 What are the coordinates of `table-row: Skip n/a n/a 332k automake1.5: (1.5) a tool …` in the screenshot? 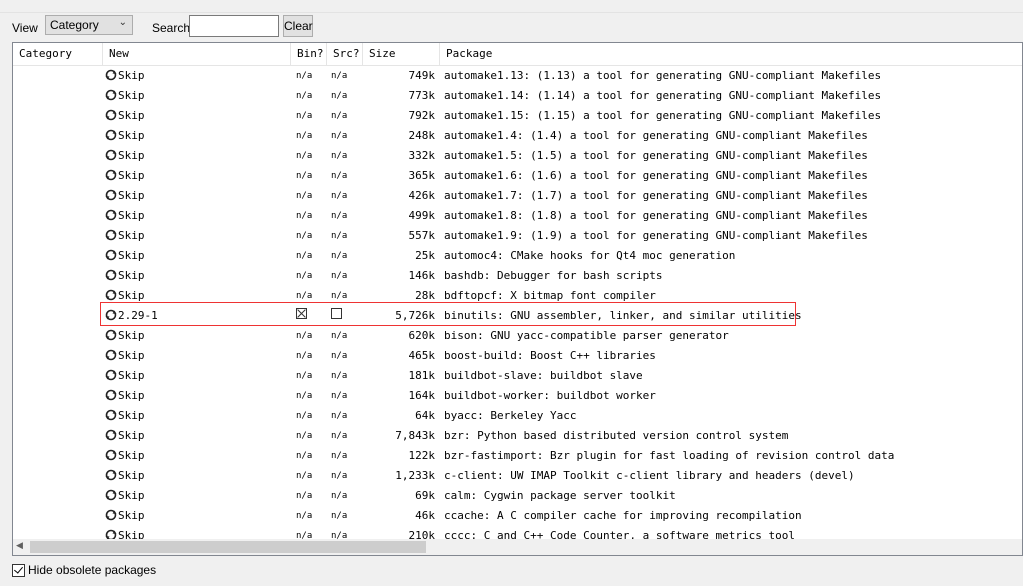 It's located at (517, 156).